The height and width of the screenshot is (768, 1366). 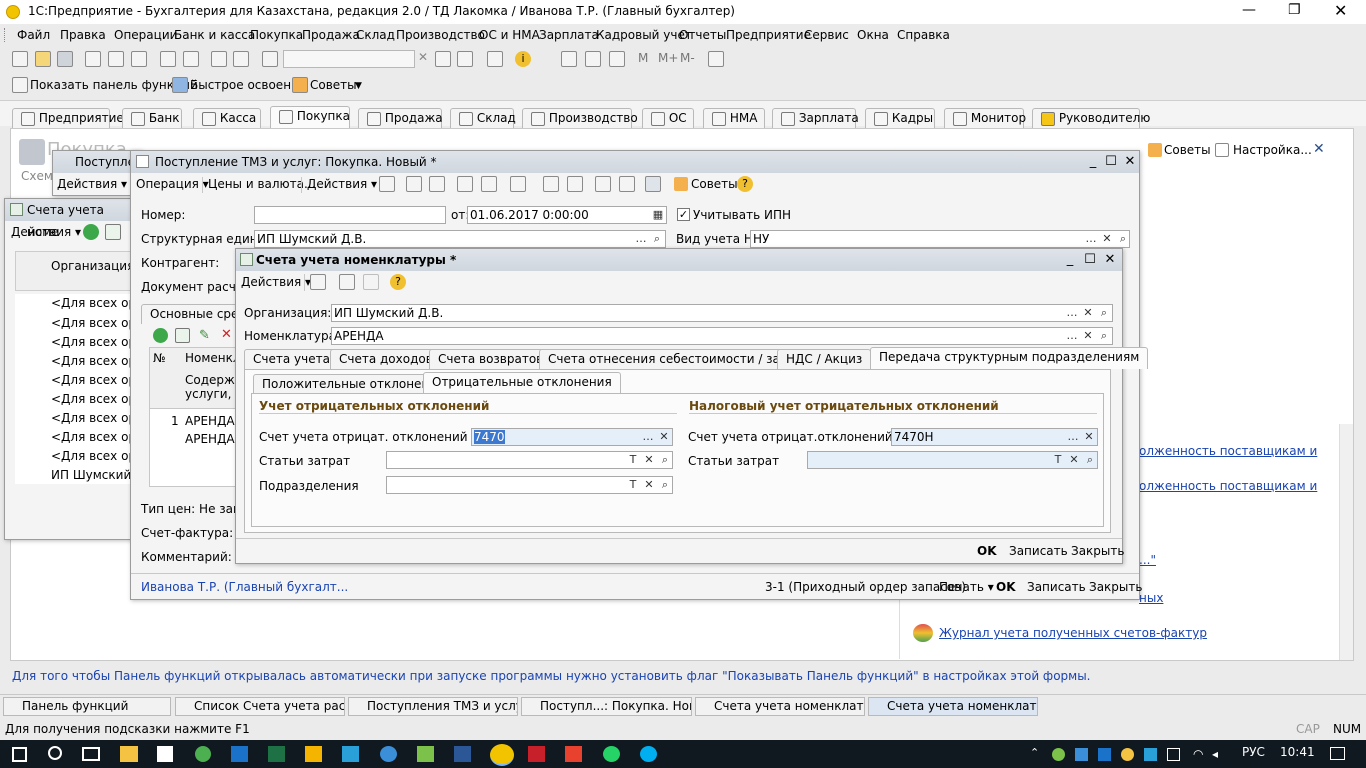 What do you see at coordinates (386, 359) in the screenshot?
I see `tab-income: Счета доходов` at bounding box center [386, 359].